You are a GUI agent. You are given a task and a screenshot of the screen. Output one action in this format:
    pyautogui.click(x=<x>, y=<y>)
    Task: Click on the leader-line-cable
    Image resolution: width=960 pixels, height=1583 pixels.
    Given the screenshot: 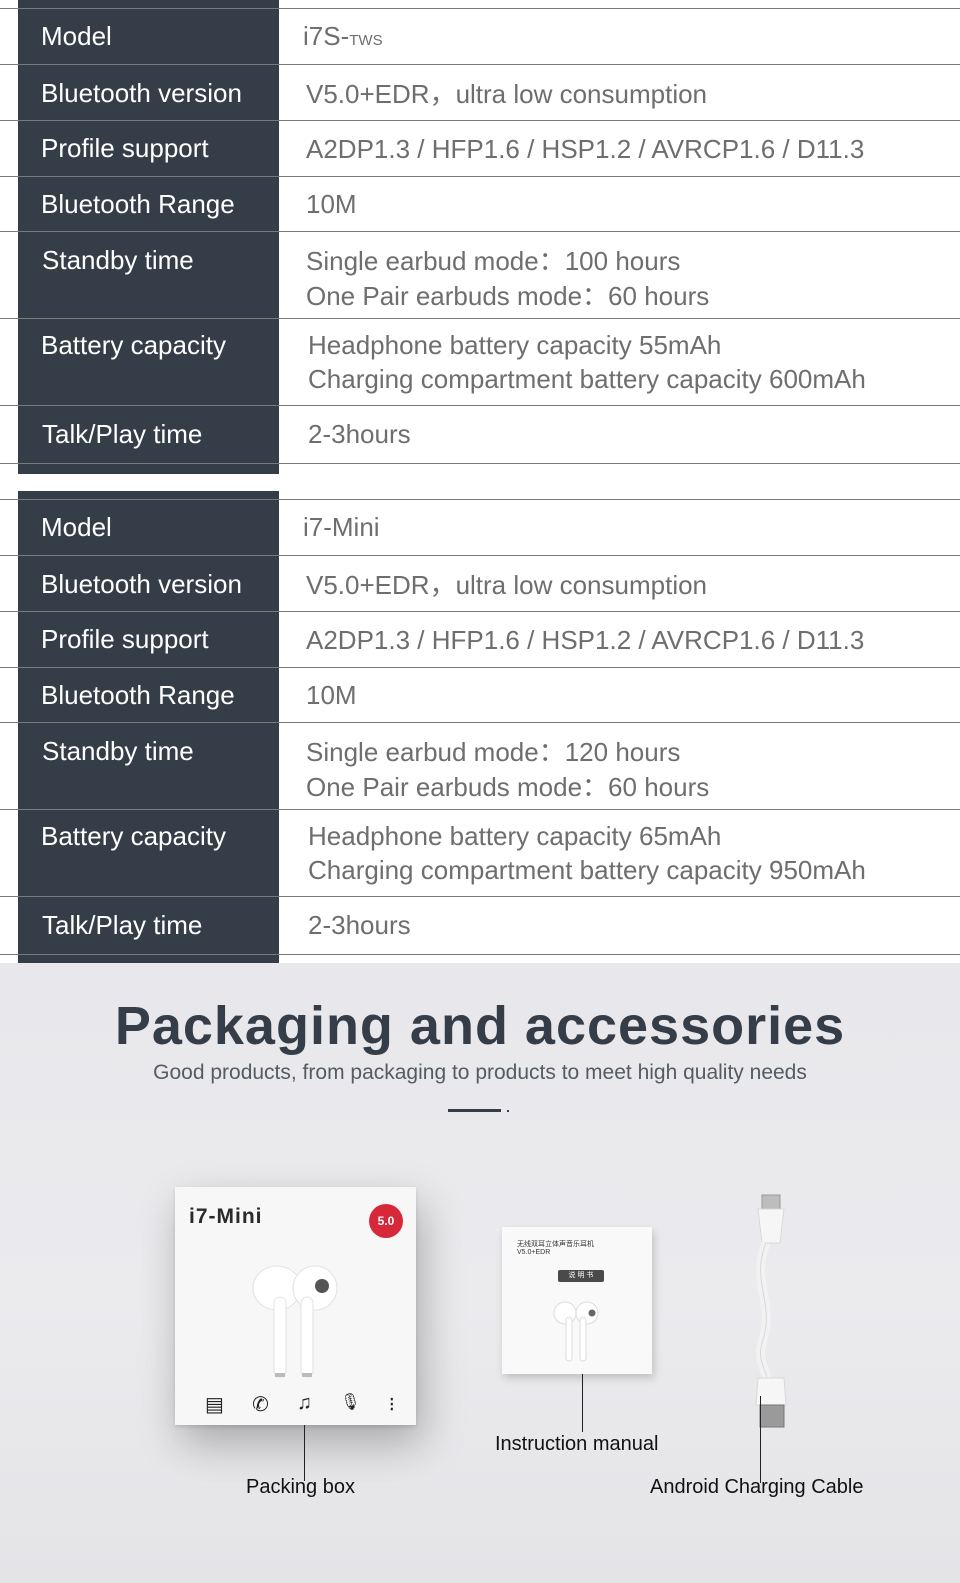 What is the action you would take?
    pyautogui.click(x=760, y=1439)
    